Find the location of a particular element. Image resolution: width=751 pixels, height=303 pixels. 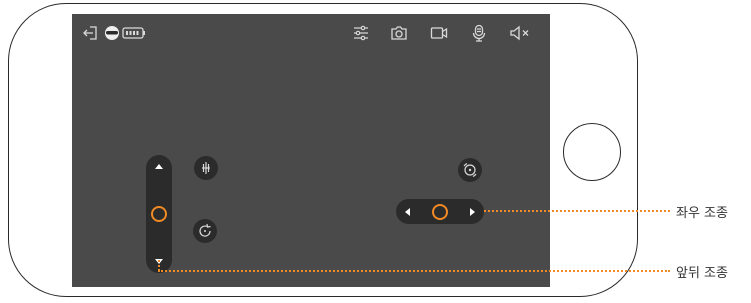

microphone-icon is located at coordinates (479, 33).